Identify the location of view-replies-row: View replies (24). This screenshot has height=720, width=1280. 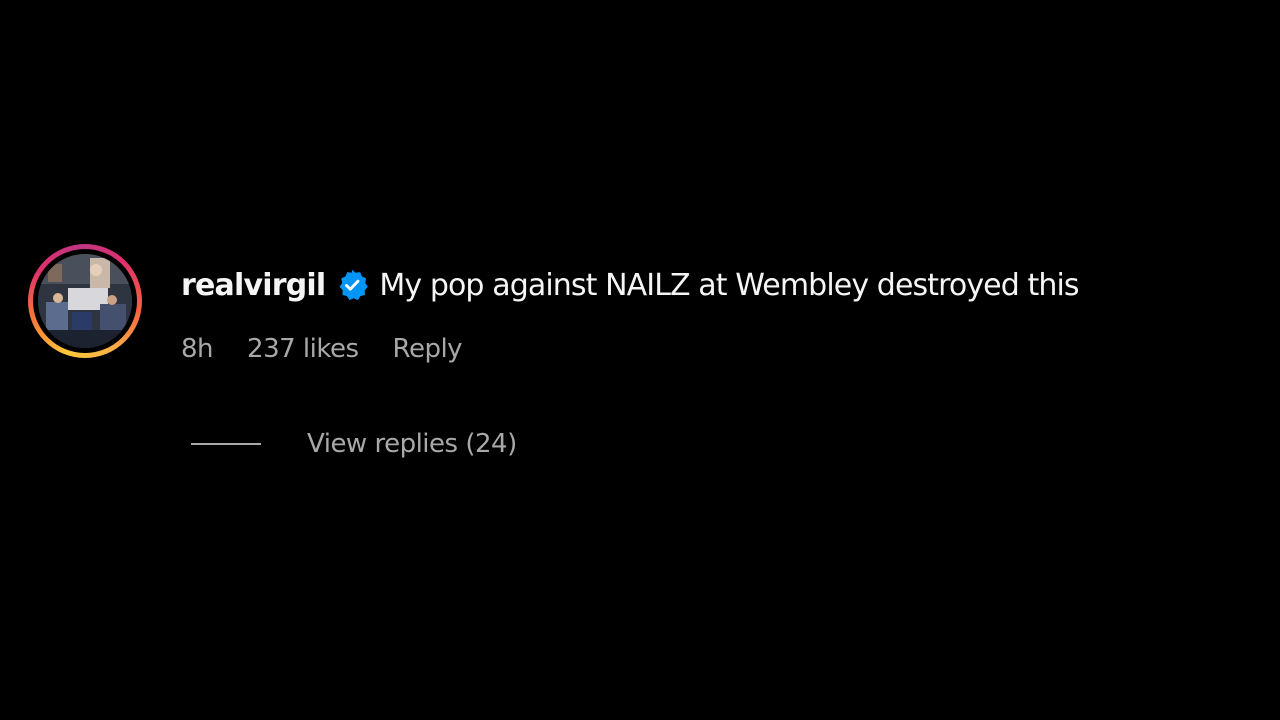
(354, 444).